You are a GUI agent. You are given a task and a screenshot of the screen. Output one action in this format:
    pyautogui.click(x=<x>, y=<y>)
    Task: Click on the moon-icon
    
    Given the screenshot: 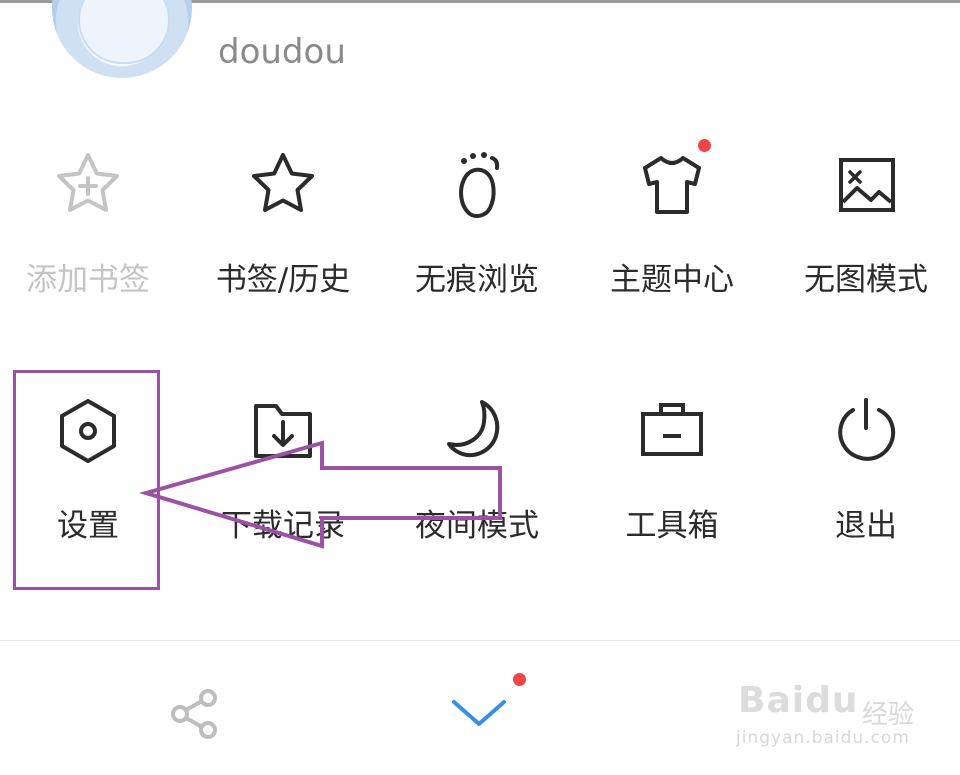 What is the action you would take?
    pyautogui.click(x=473, y=429)
    